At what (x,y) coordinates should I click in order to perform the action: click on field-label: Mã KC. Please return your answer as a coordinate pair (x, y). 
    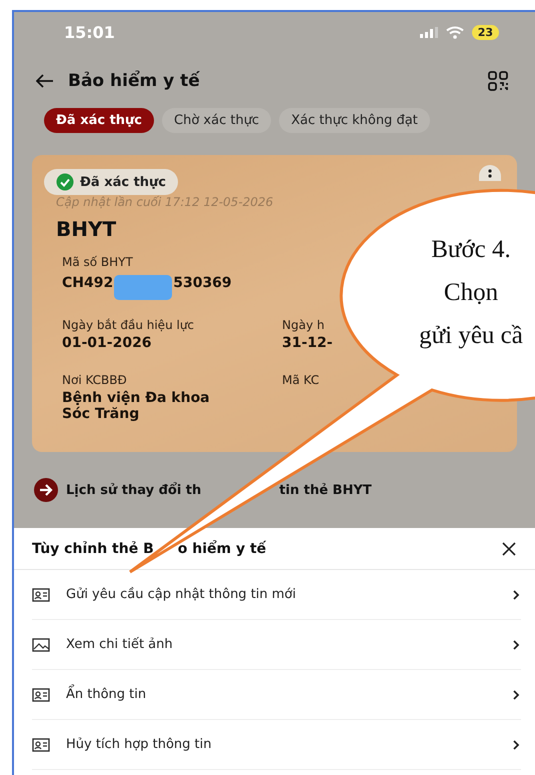
    Looking at the image, I should click on (301, 380).